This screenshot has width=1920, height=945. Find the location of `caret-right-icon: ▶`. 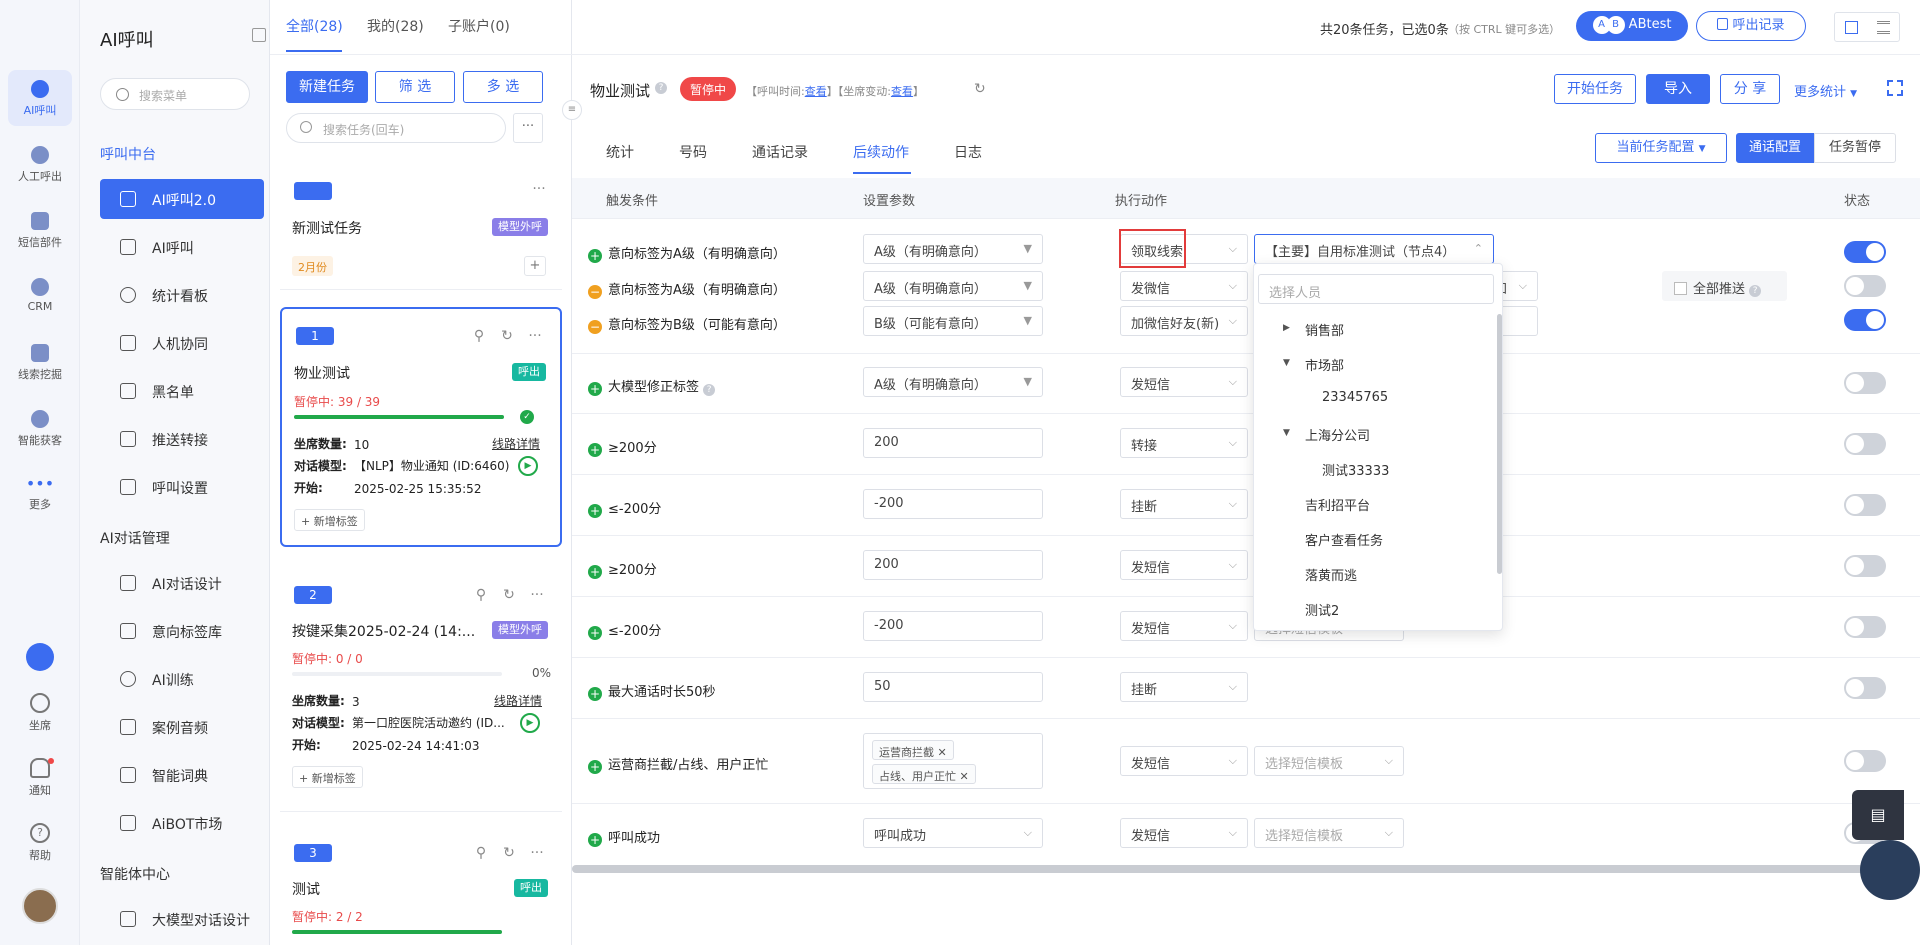

caret-right-icon: ▶ is located at coordinates (1286, 328).